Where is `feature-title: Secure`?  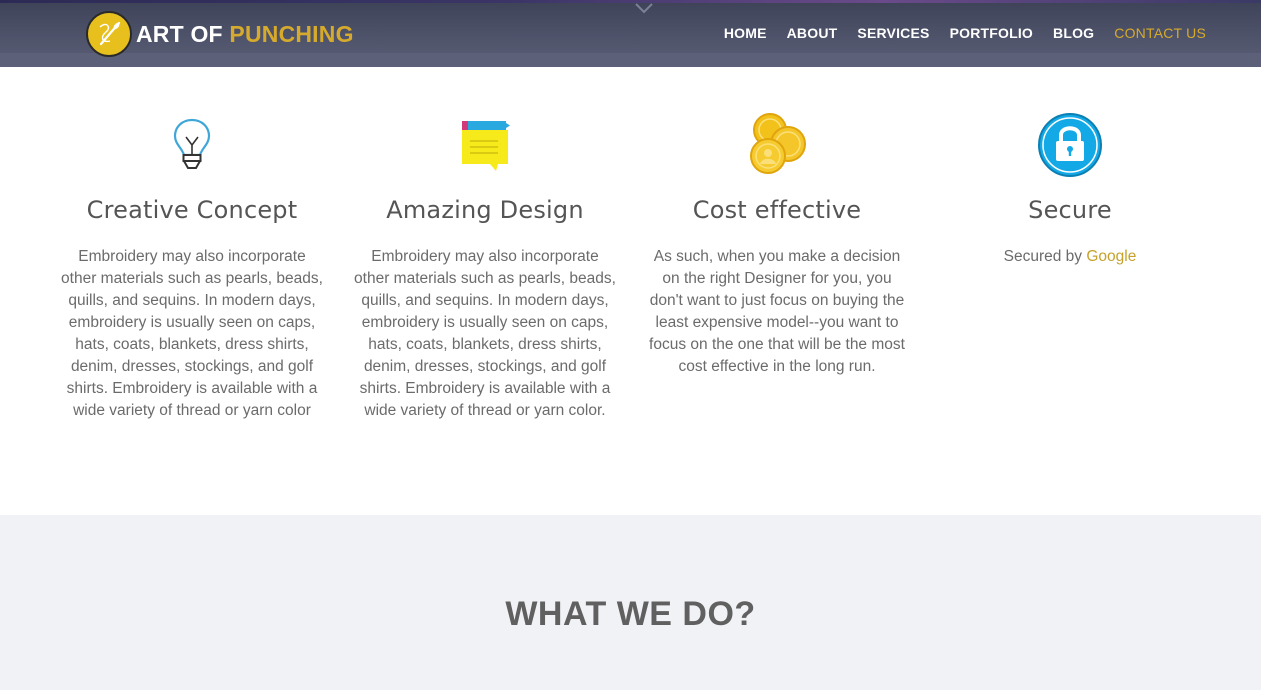 feature-title: Secure is located at coordinates (1070, 210).